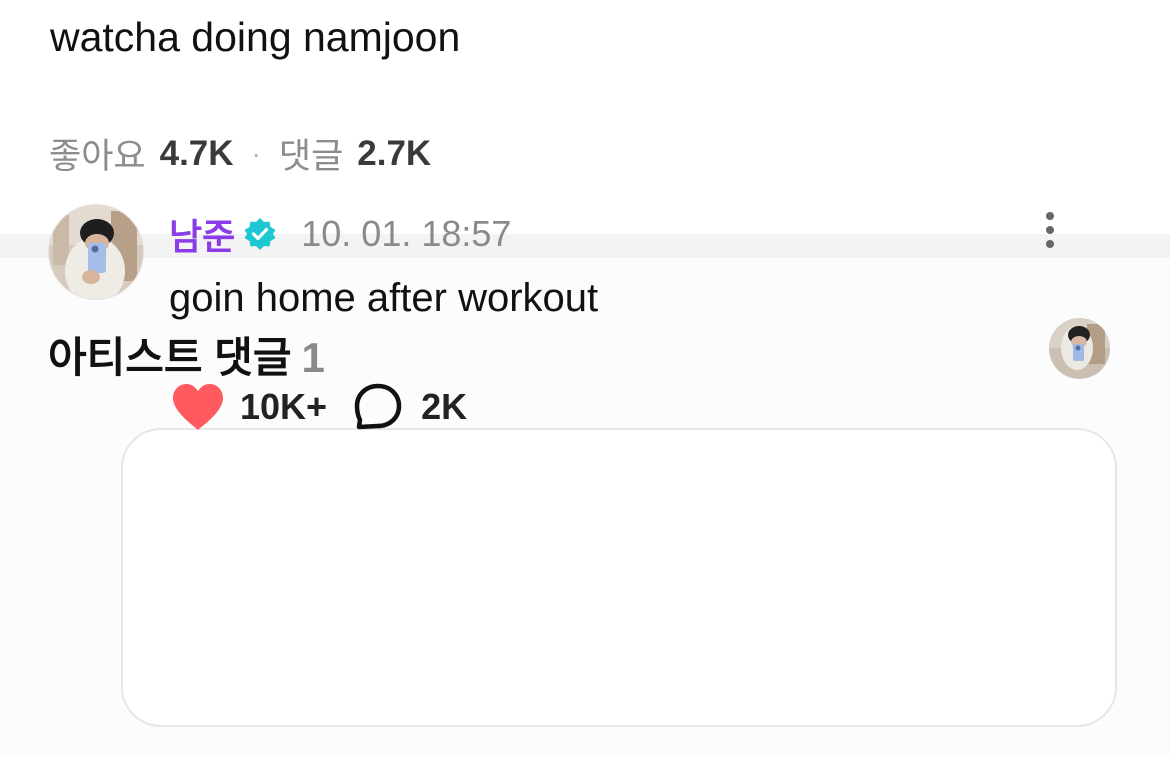 The image size is (1170, 757). What do you see at coordinates (240, 153) in the screenshot?
I see `post-stats: 좋아요 4.7K · 댓글 2.7K` at bounding box center [240, 153].